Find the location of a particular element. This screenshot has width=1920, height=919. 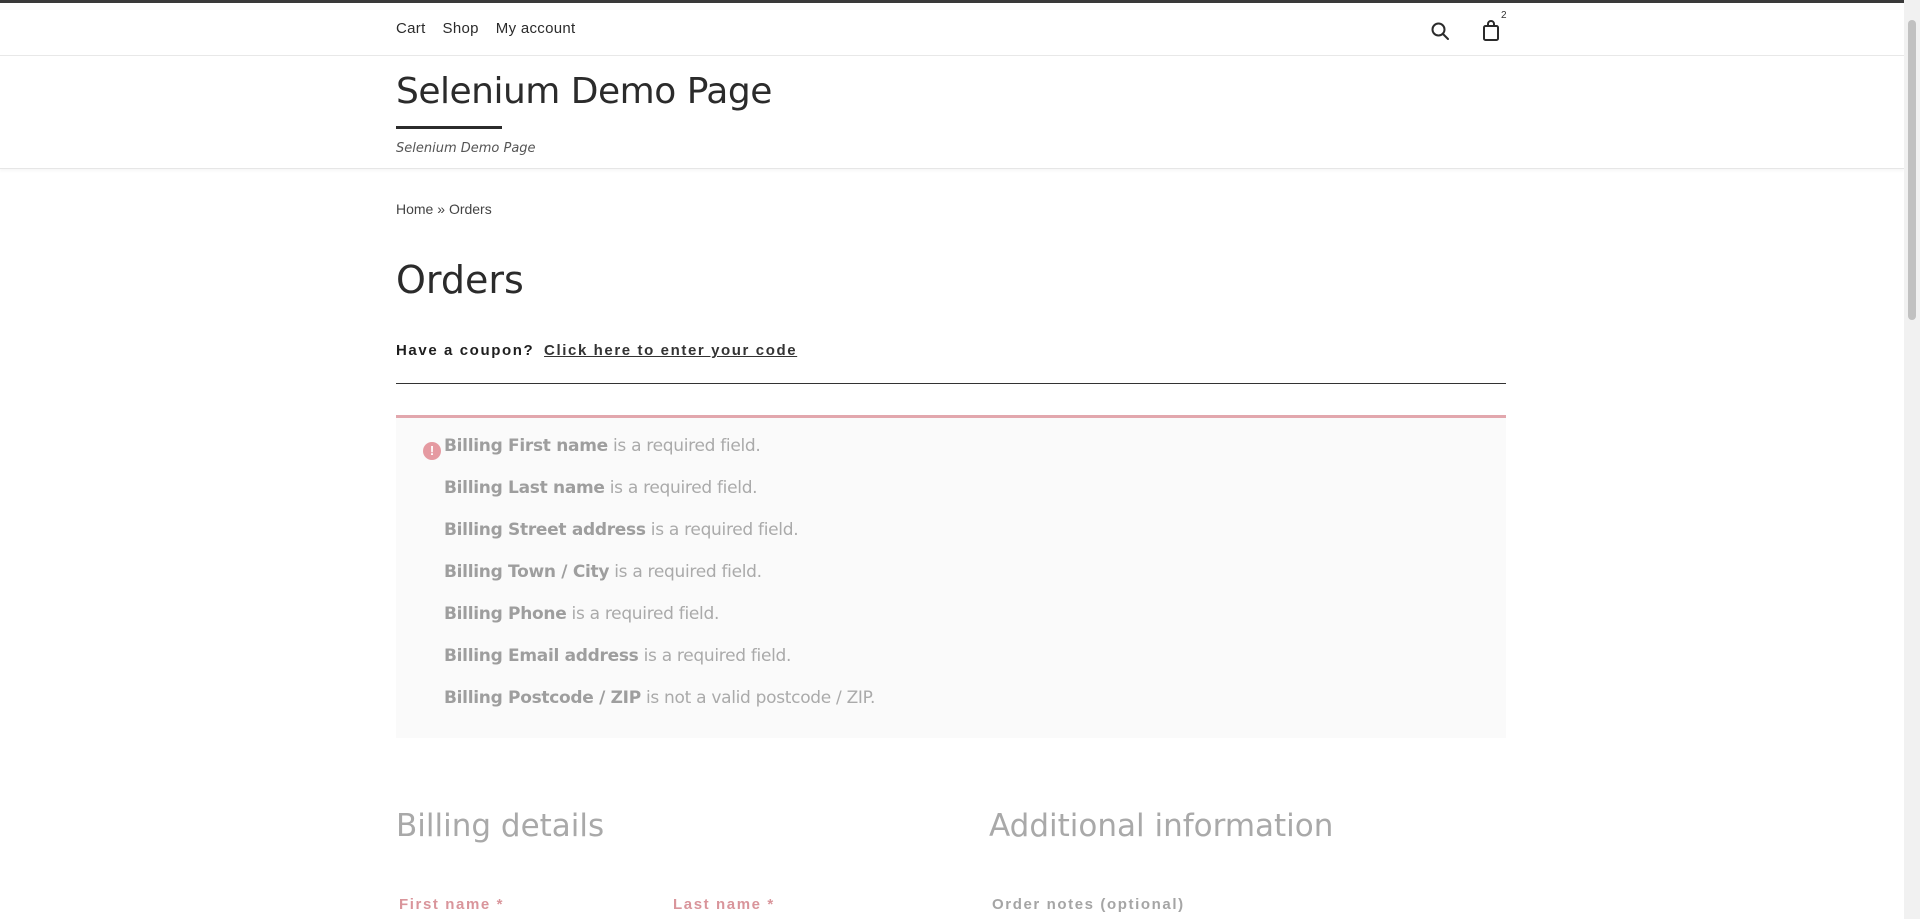

order-notes-label: Order notes (optional) is located at coordinates (1088, 904).